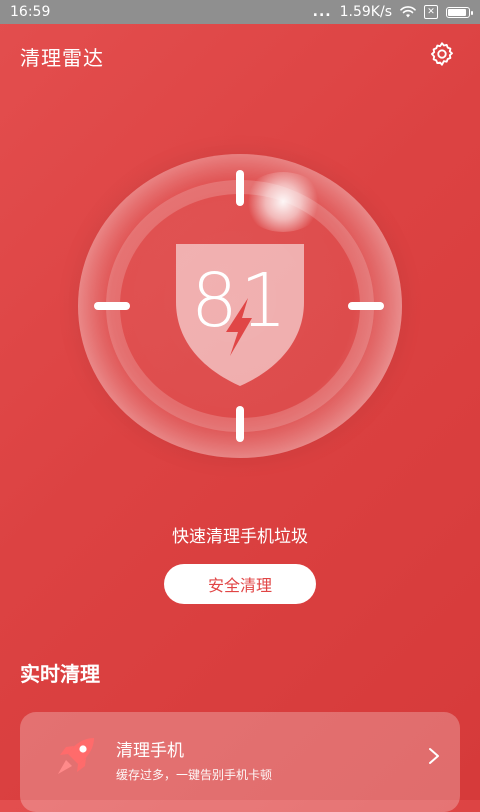 The width and height of the screenshot is (480, 812). I want to click on status-right-group: ... 1.59K/s ✕, so click(392, 12).